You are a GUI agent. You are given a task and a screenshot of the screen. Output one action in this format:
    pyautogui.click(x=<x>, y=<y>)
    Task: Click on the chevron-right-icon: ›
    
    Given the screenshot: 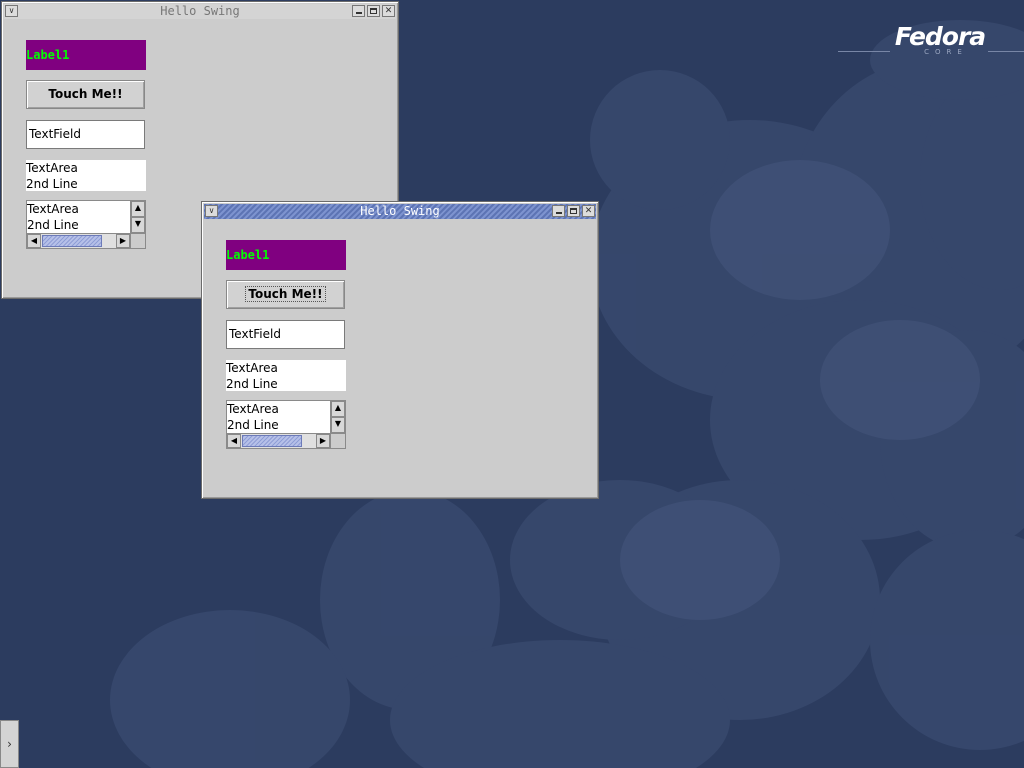 What is the action you would take?
    pyautogui.click(x=9, y=744)
    